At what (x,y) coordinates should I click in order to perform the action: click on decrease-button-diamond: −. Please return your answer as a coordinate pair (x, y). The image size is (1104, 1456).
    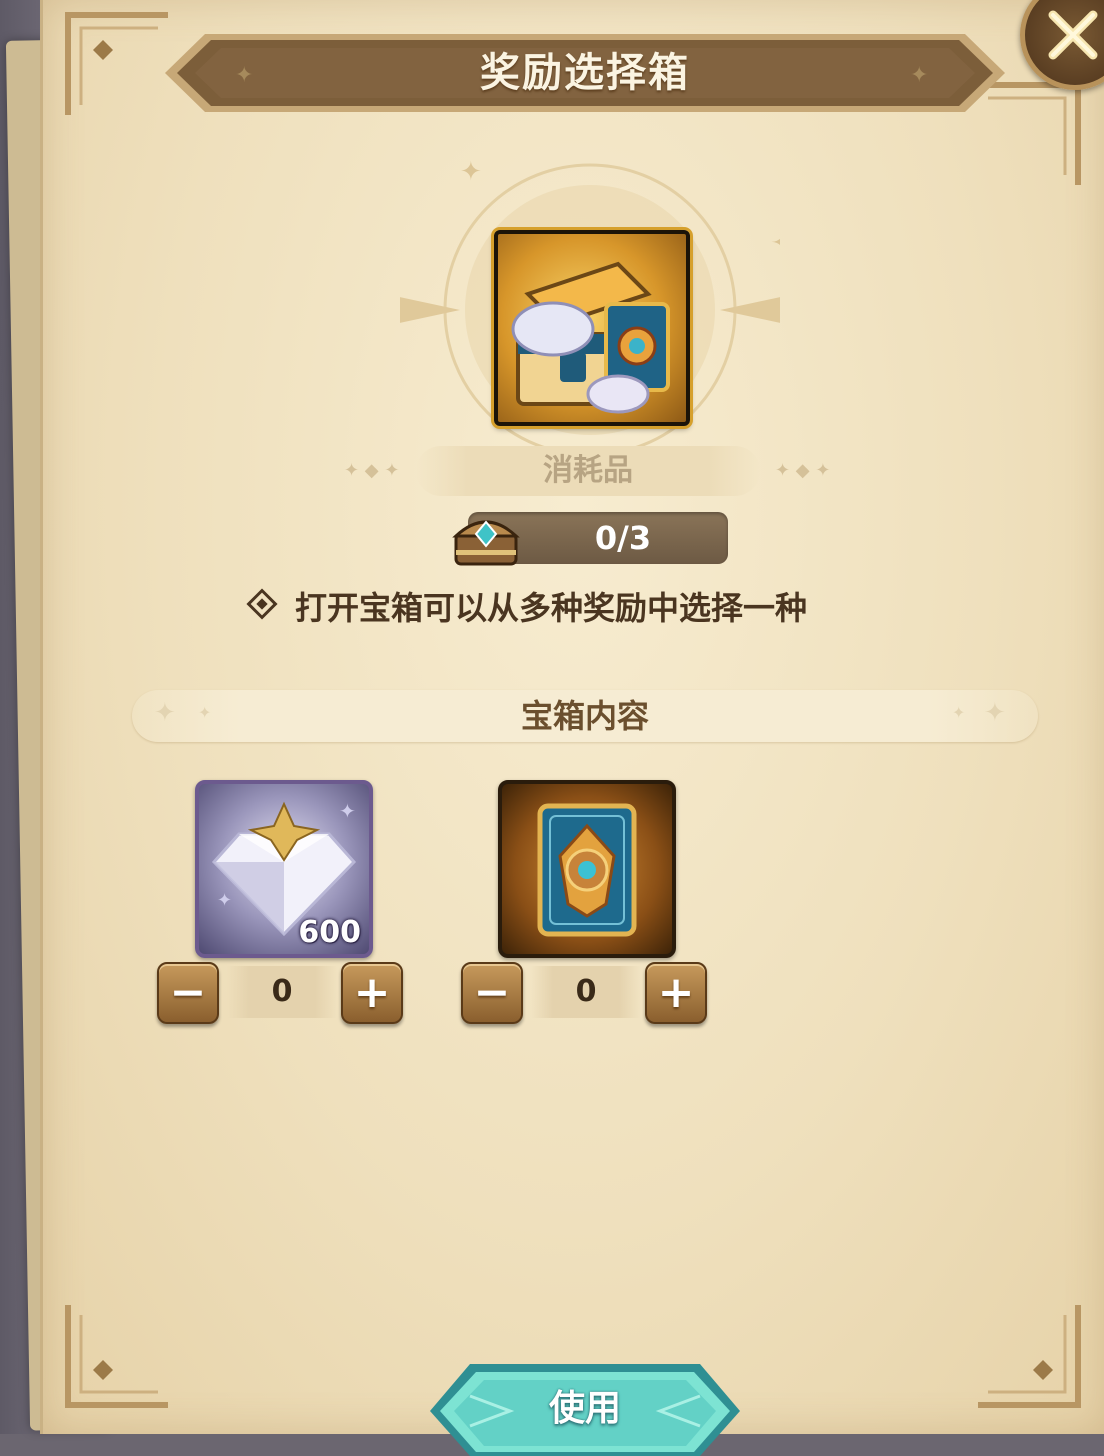
    Looking at the image, I should click on (188, 993).